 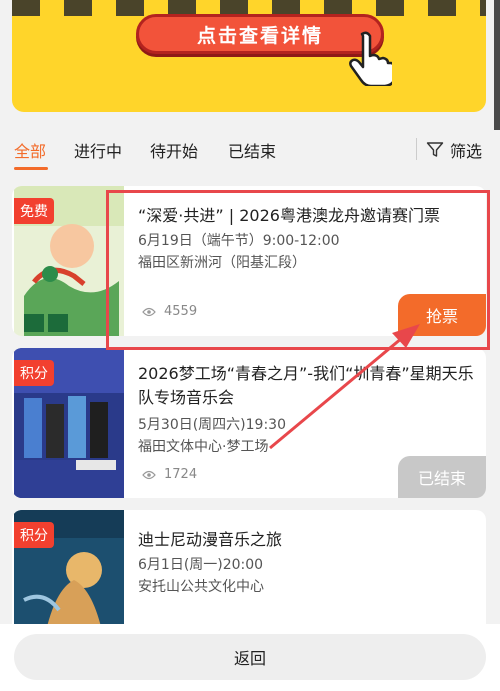 What do you see at coordinates (174, 150) in the screenshot?
I see `tab-upcoming: 待开始` at bounding box center [174, 150].